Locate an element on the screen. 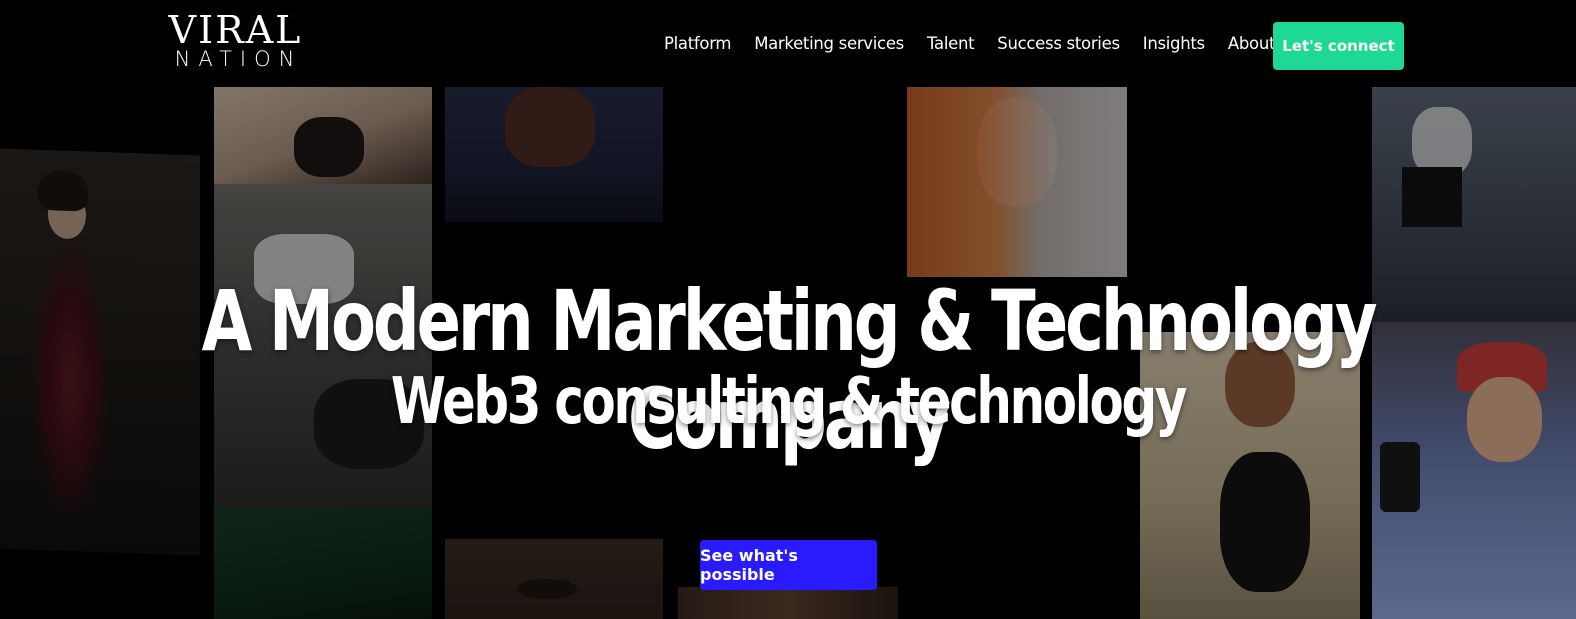  nav-about: About is located at coordinates (1252, 43).